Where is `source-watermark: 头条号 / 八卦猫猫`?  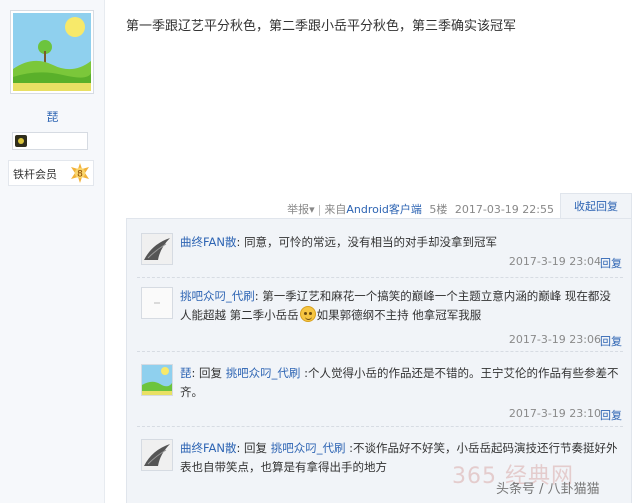
source-watermark: 头条号 / 八卦猫猫 is located at coordinates (548, 489).